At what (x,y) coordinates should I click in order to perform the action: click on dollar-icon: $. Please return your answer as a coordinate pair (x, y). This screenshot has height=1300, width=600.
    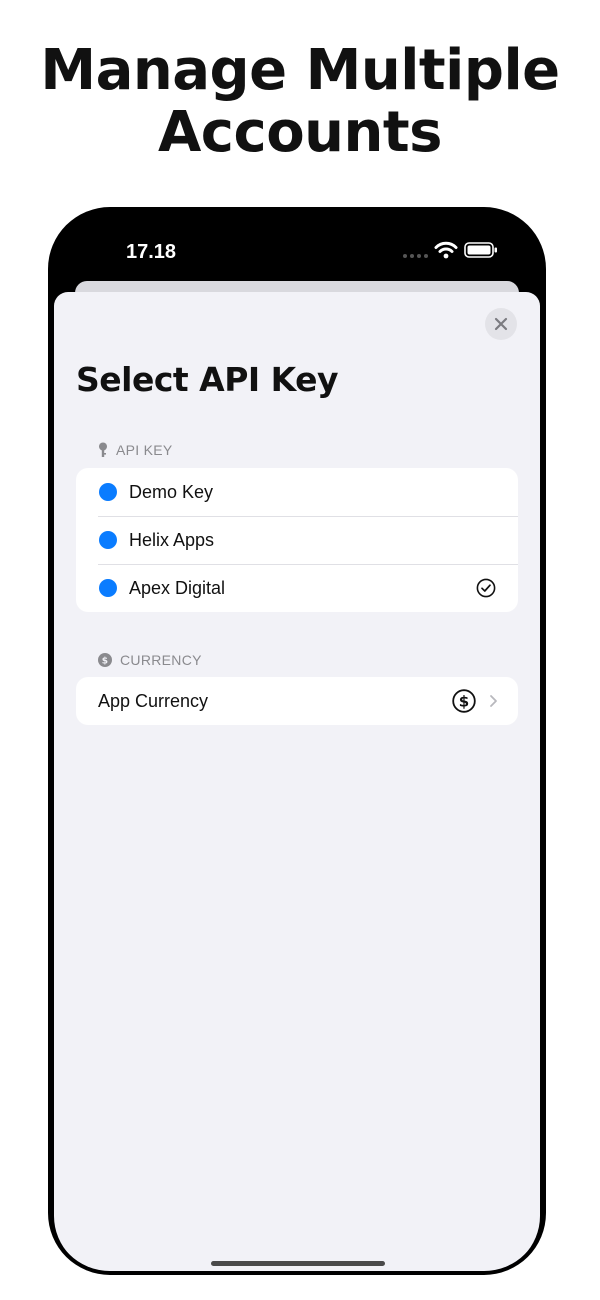
    Looking at the image, I should click on (464, 701).